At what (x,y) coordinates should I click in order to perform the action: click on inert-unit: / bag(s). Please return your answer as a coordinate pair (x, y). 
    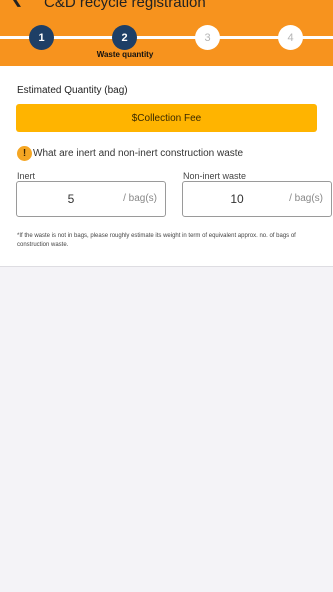
    Looking at the image, I should click on (140, 198).